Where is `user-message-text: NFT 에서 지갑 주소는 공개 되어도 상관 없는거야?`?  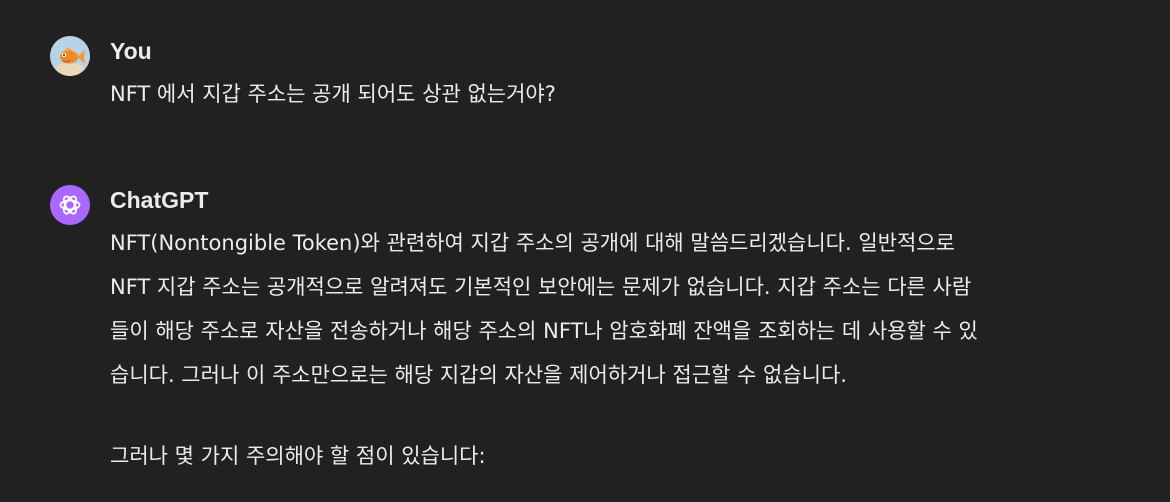 user-message-text: NFT 에서 지갑 주소는 공개 되어도 상관 없는거야? is located at coordinates (333, 94).